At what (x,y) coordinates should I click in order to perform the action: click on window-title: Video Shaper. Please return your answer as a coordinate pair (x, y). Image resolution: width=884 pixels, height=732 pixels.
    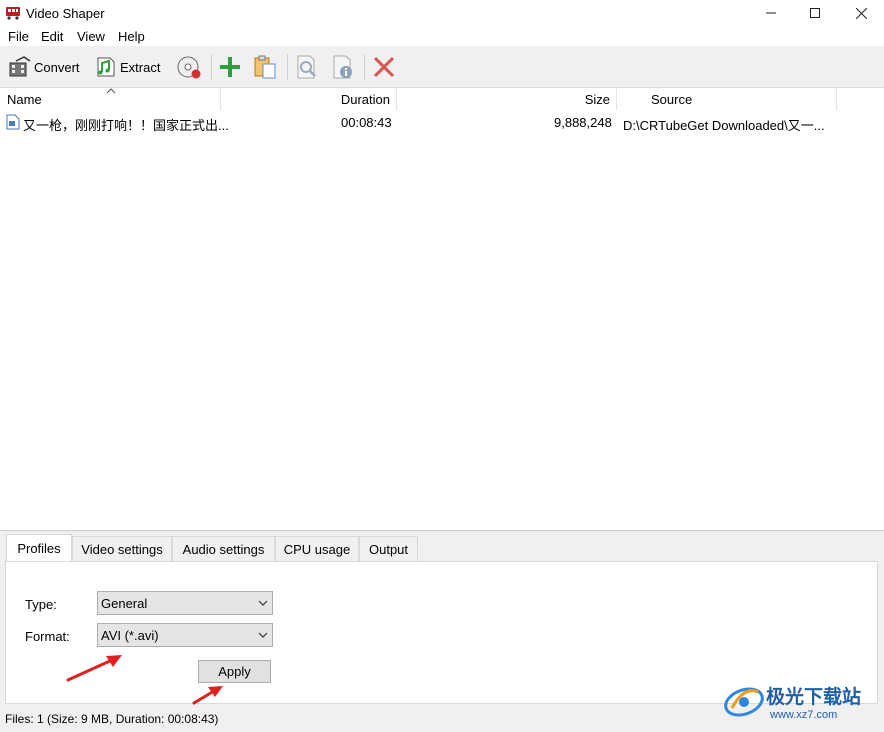
    Looking at the image, I should click on (65, 13).